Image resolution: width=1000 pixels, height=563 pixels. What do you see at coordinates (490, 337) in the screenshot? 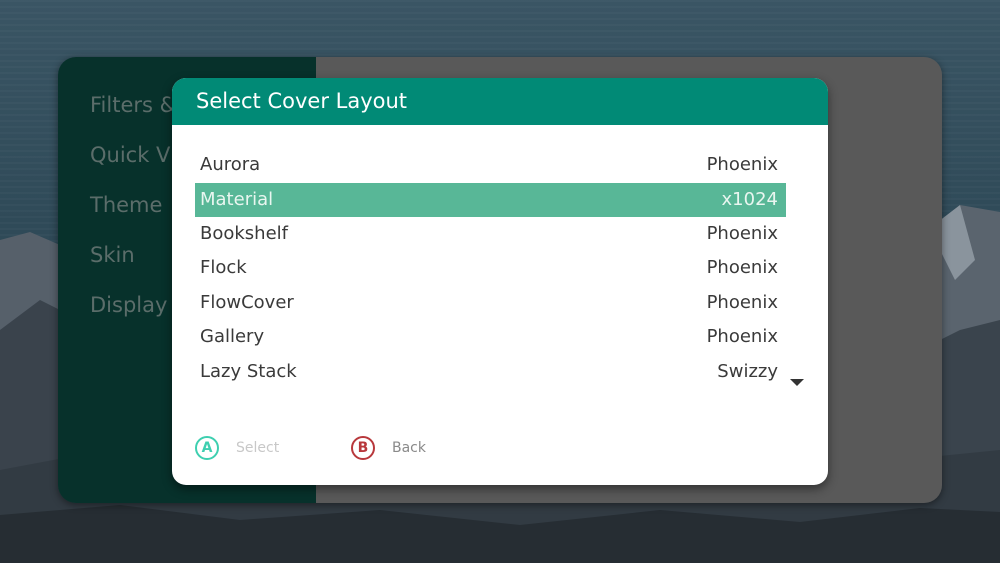
I see `layout-option-gallery: Gallery Phoenix` at bounding box center [490, 337].